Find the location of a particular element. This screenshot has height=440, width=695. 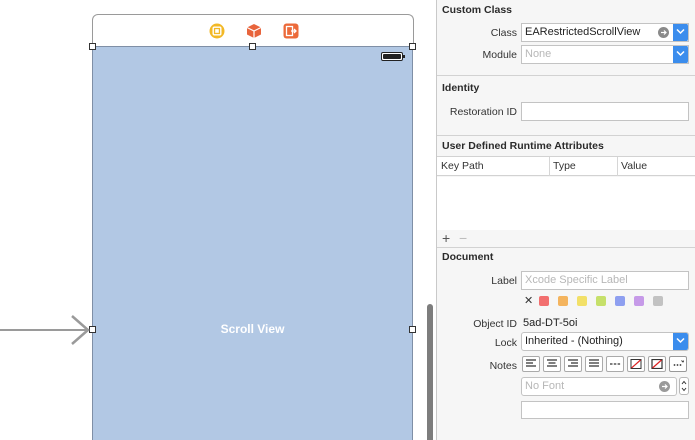

runtime-attributes-table is located at coordinates (566, 203).